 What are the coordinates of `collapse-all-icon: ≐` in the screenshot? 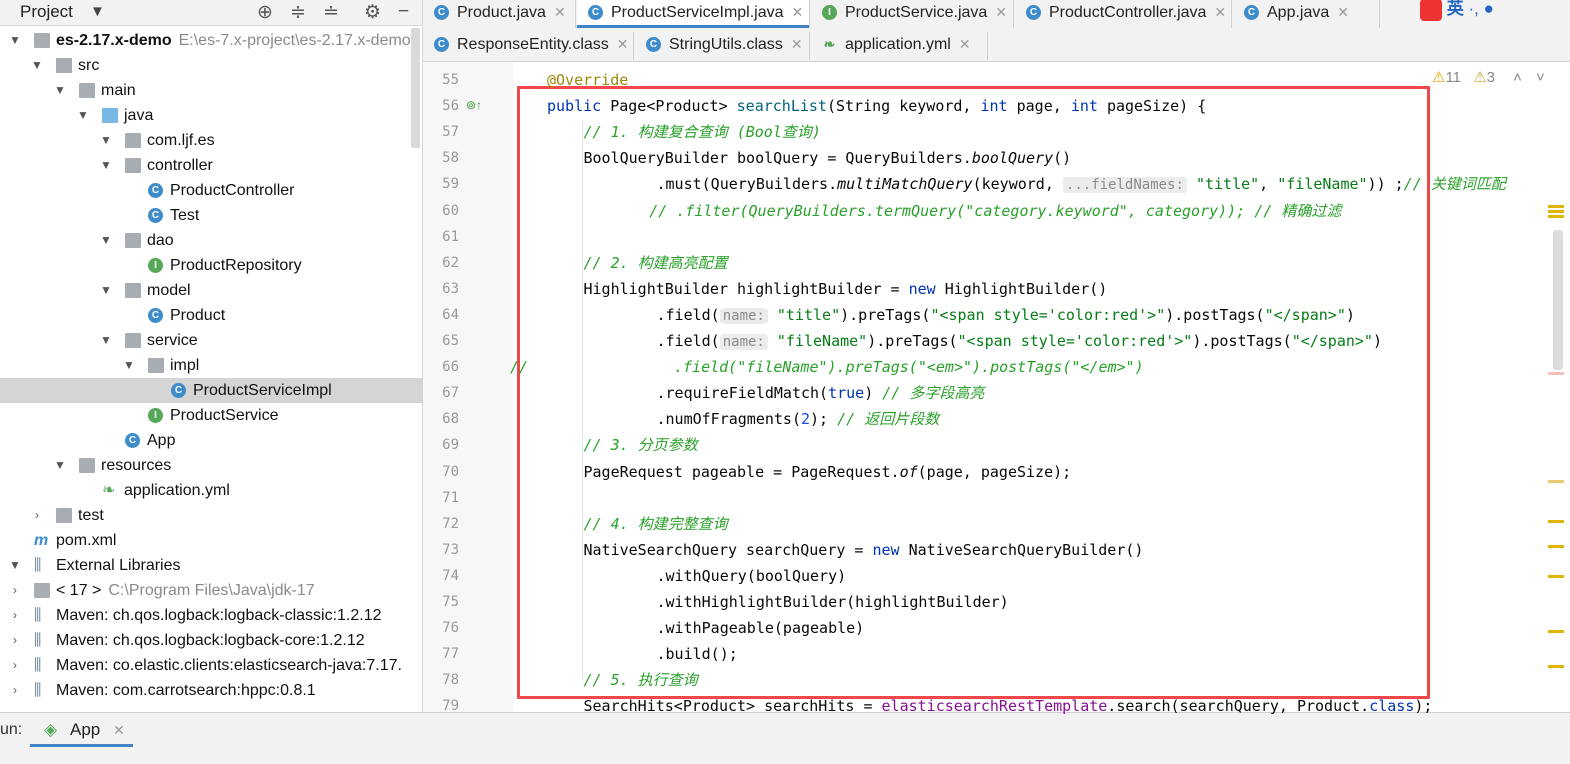 It's located at (331, 12).